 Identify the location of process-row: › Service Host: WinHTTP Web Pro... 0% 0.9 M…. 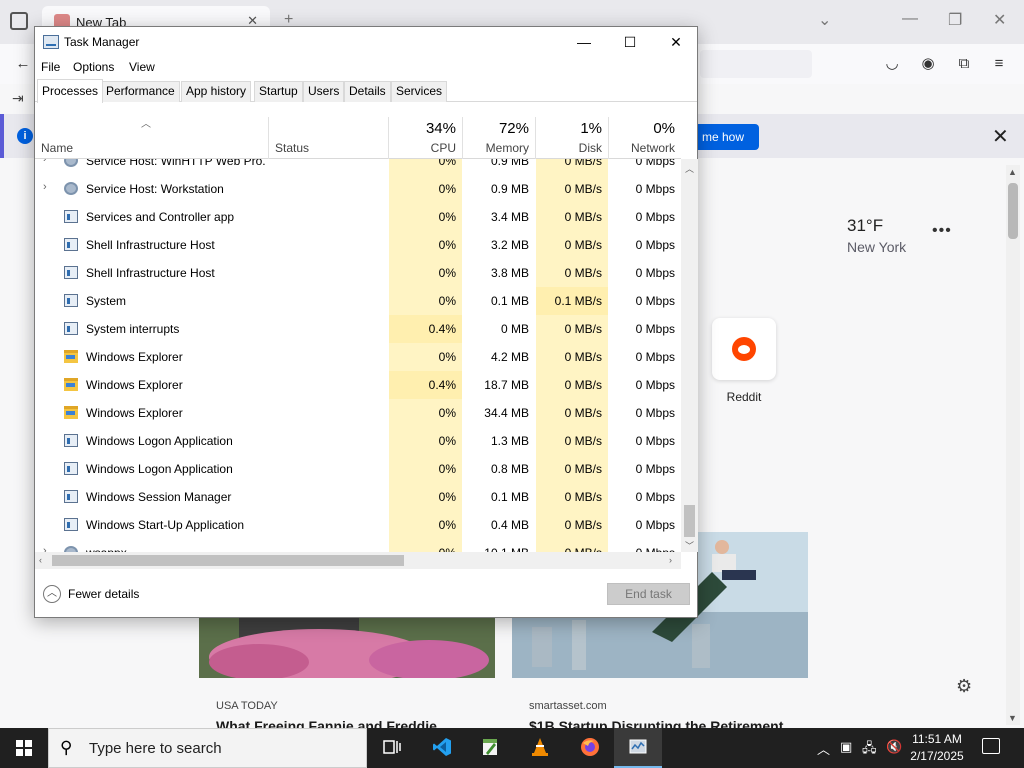
(358, 167).